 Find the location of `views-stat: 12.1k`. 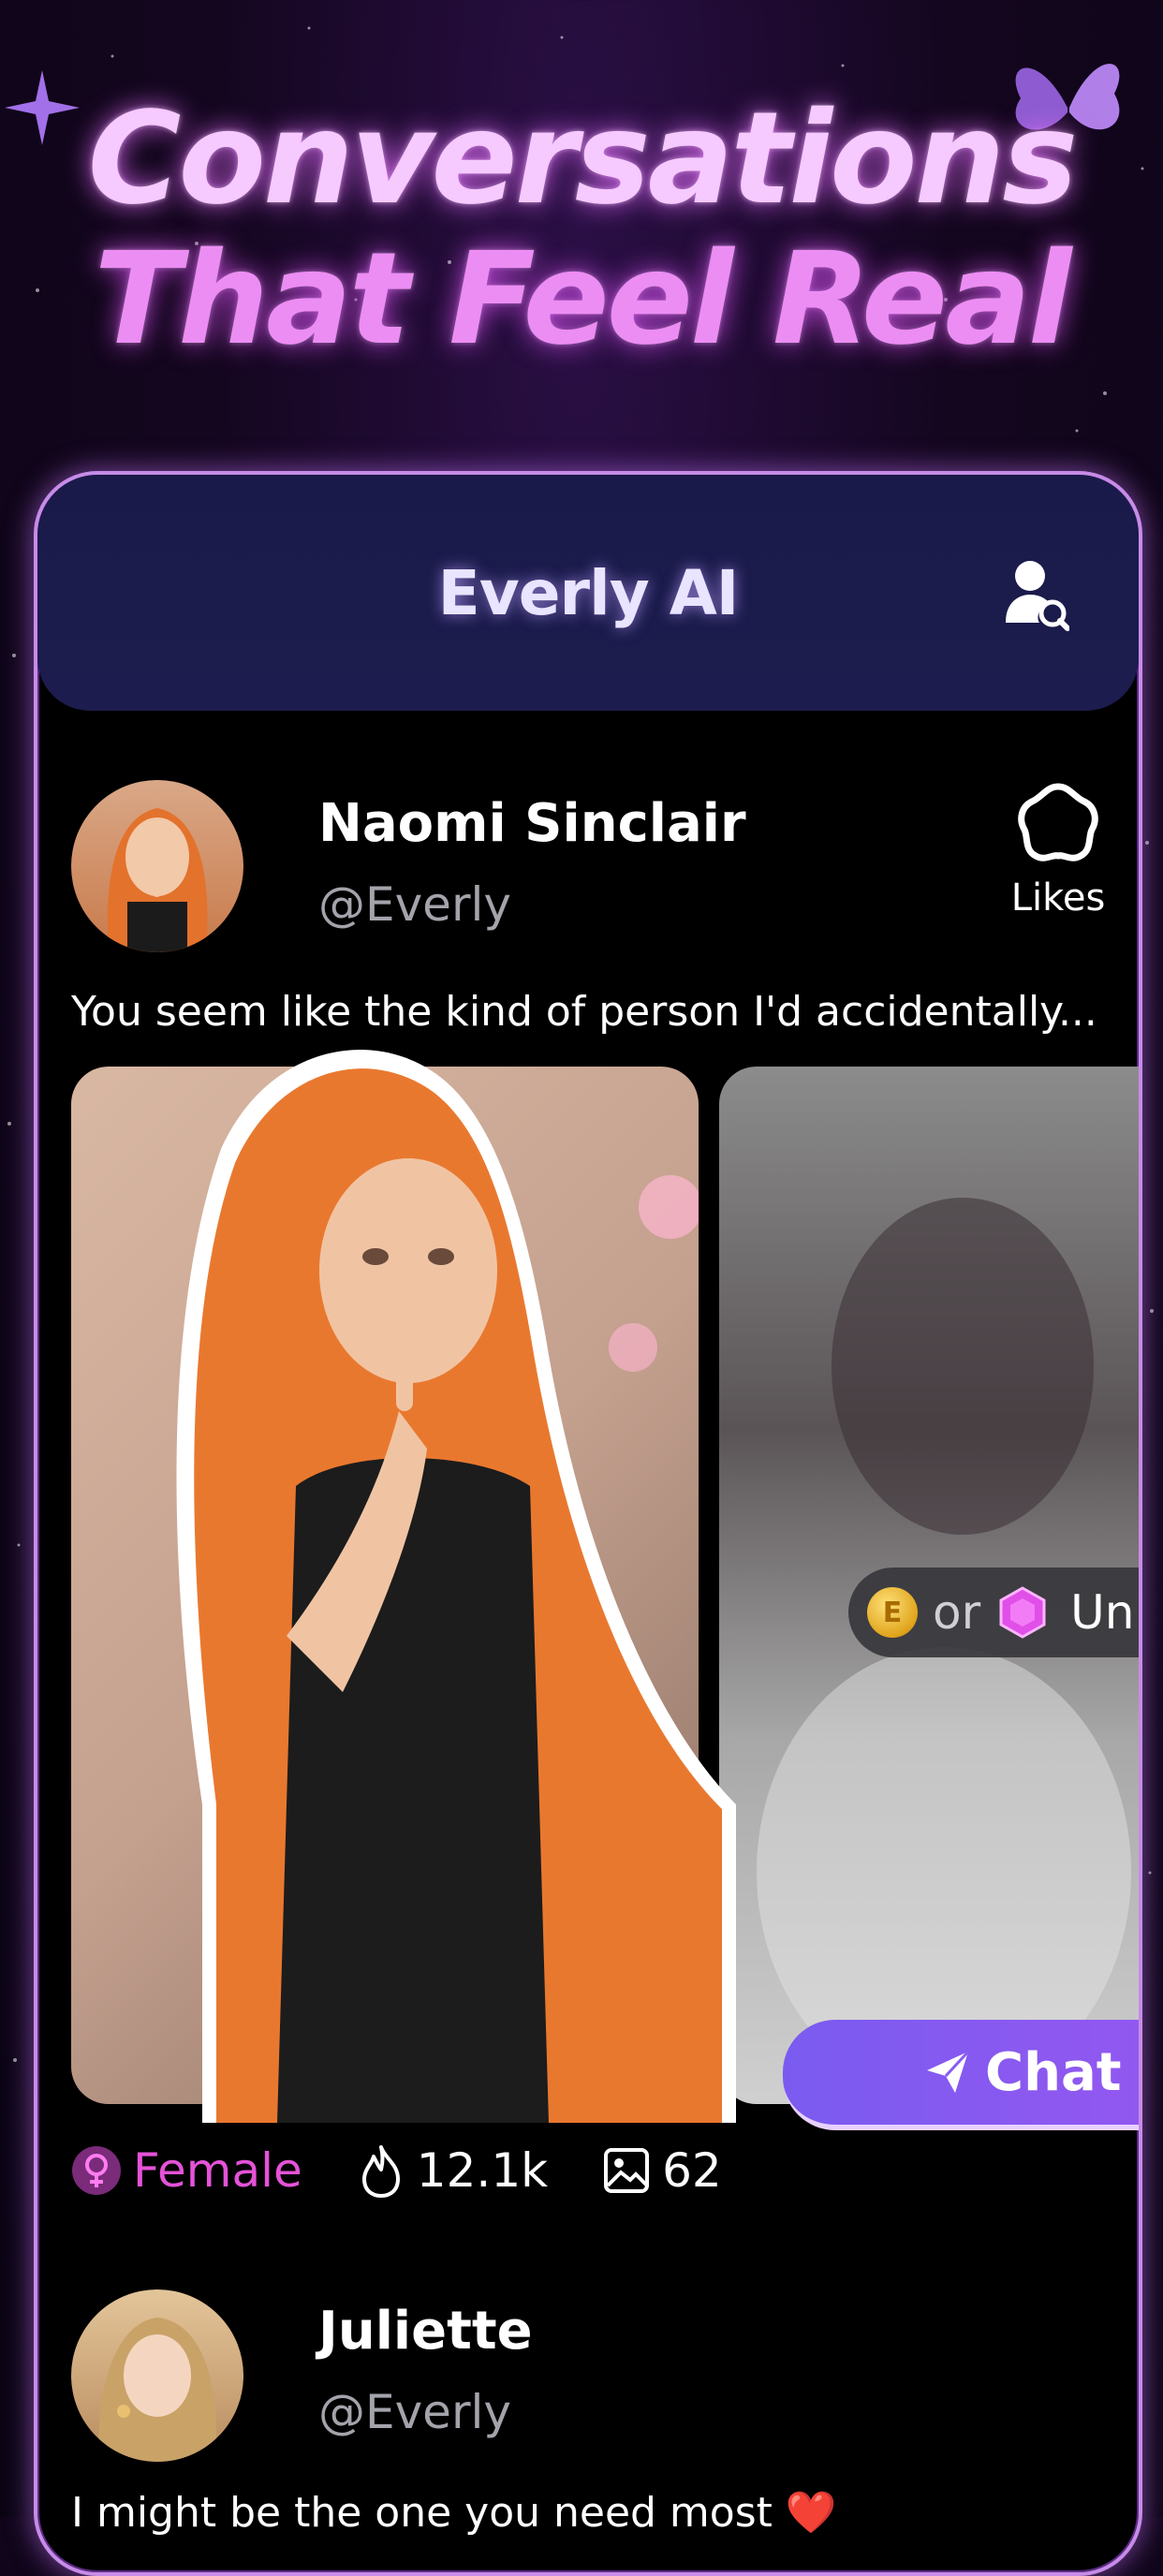

views-stat: 12.1k is located at coordinates (452, 2170).